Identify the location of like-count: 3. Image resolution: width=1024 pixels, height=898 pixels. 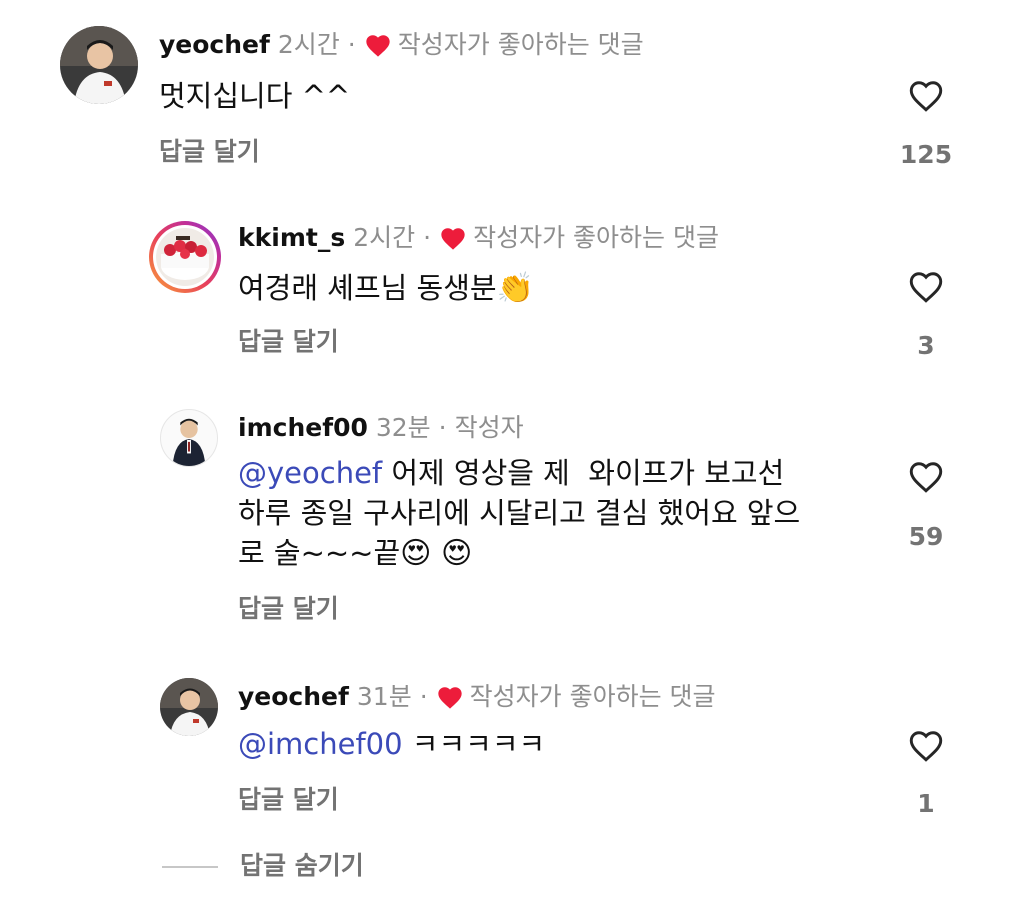
(926, 345).